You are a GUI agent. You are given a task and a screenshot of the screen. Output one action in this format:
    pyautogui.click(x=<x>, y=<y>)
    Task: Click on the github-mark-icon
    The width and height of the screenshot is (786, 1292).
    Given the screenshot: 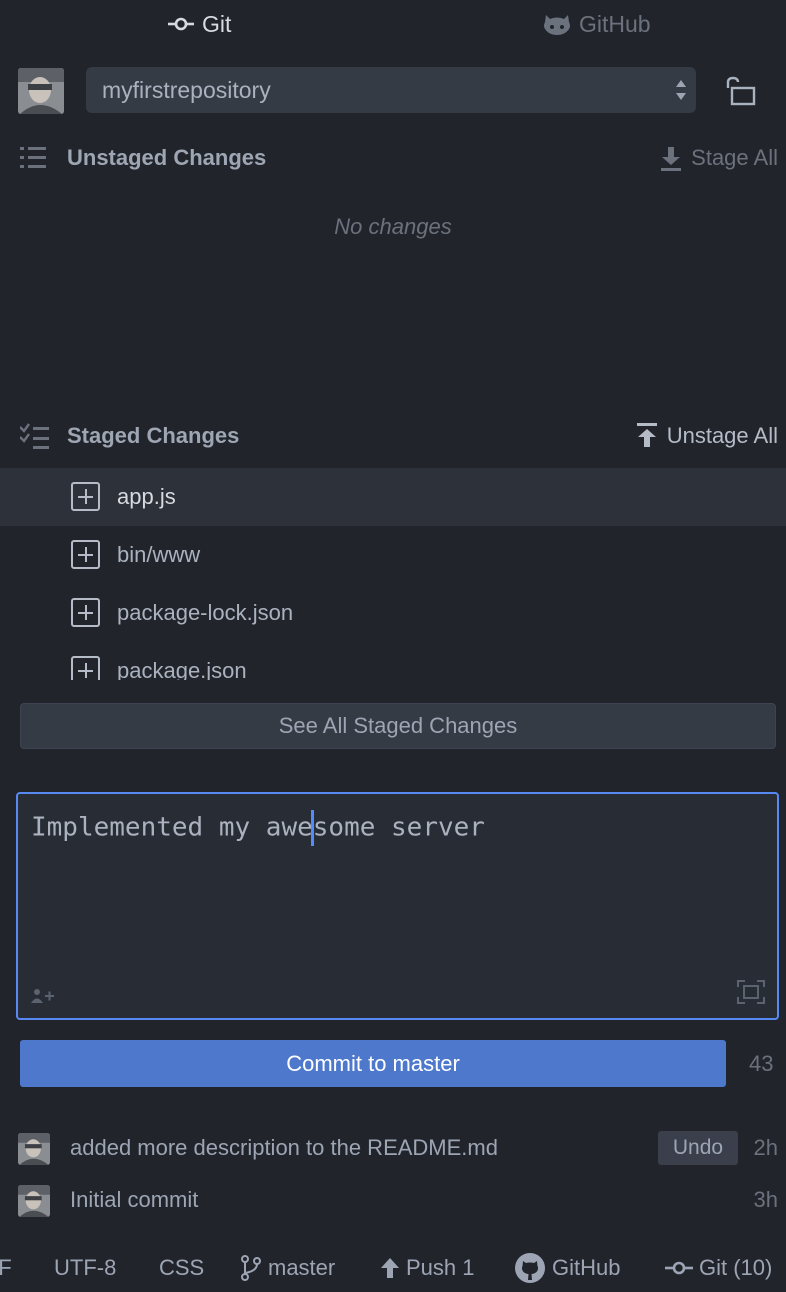 What is the action you would take?
    pyautogui.click(x=530, y=1268)
    